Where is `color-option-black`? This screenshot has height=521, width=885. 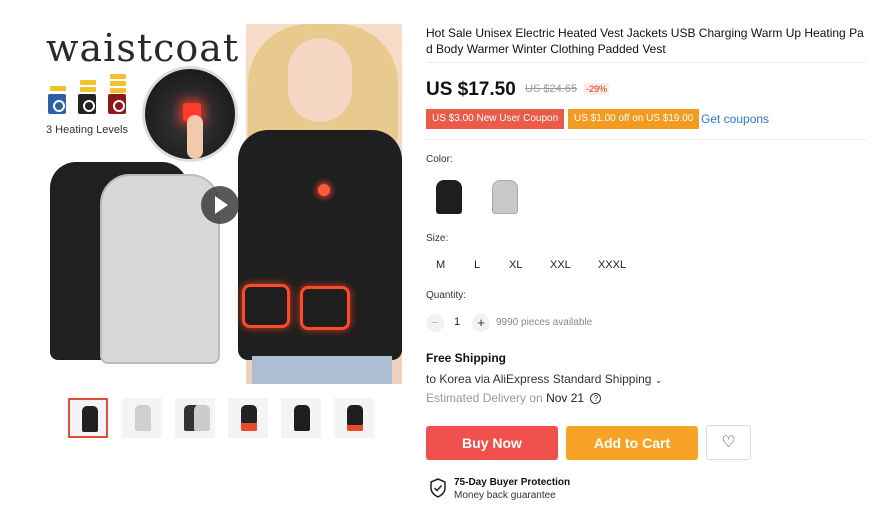
color-option-black is located at coordinates (448, 196).